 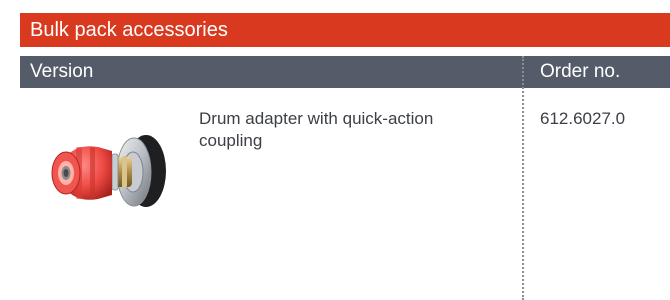 What do you see at coordinates (345, 30) in the screenshot?
I see `section-title-bar: Bulk pack accessories` at bounding box center [345, 30].